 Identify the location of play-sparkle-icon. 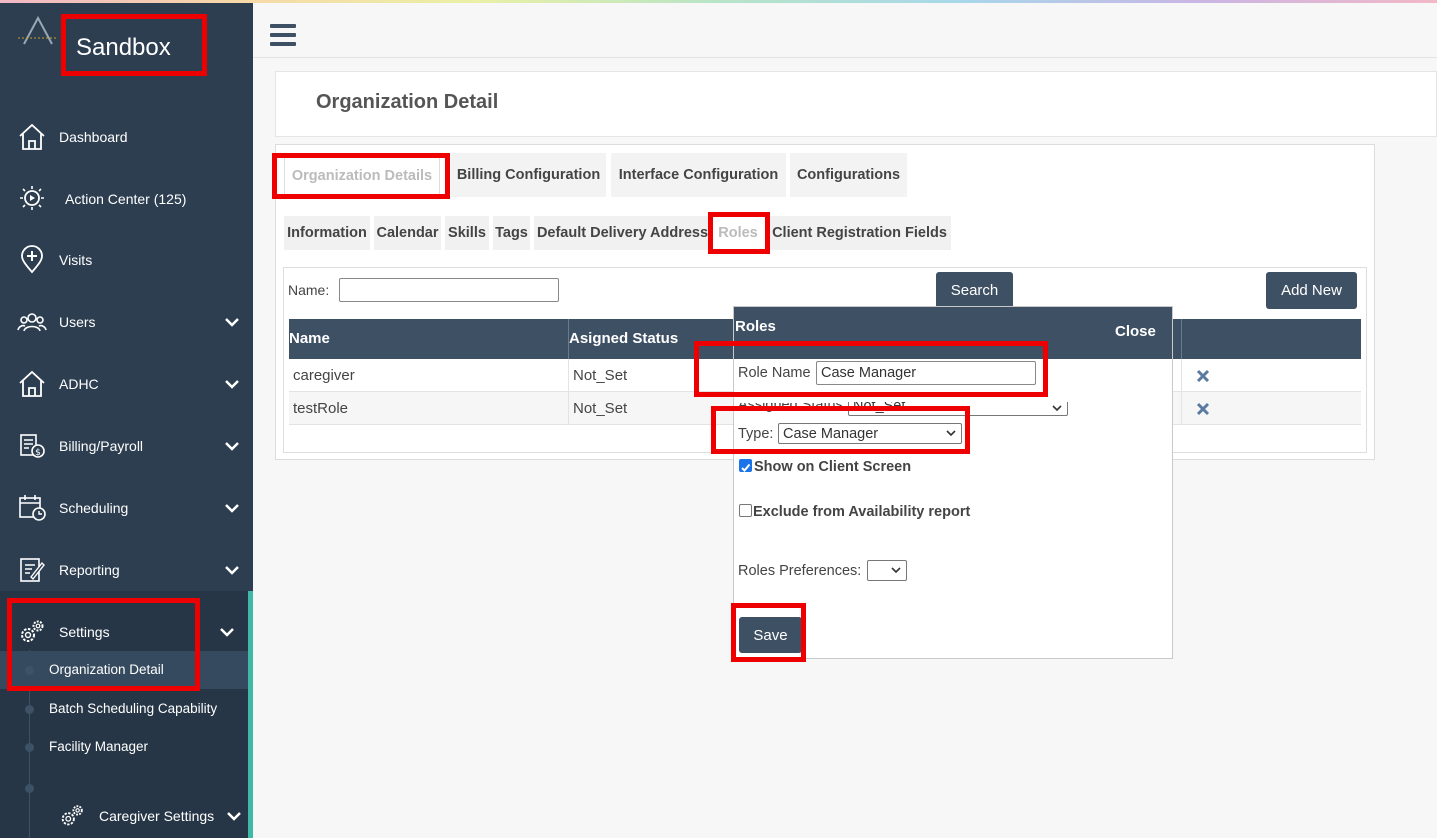
(32, 198).